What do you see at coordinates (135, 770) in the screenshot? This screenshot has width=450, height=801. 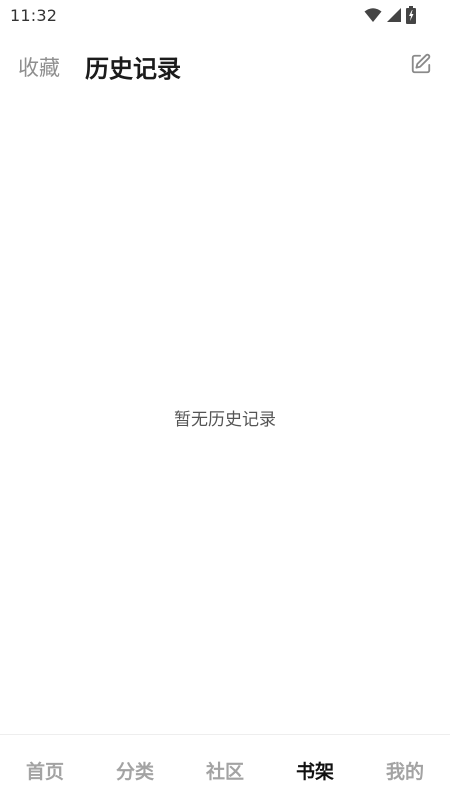 I see `nav-item-category: 分类` at bounding box center [135, 770].